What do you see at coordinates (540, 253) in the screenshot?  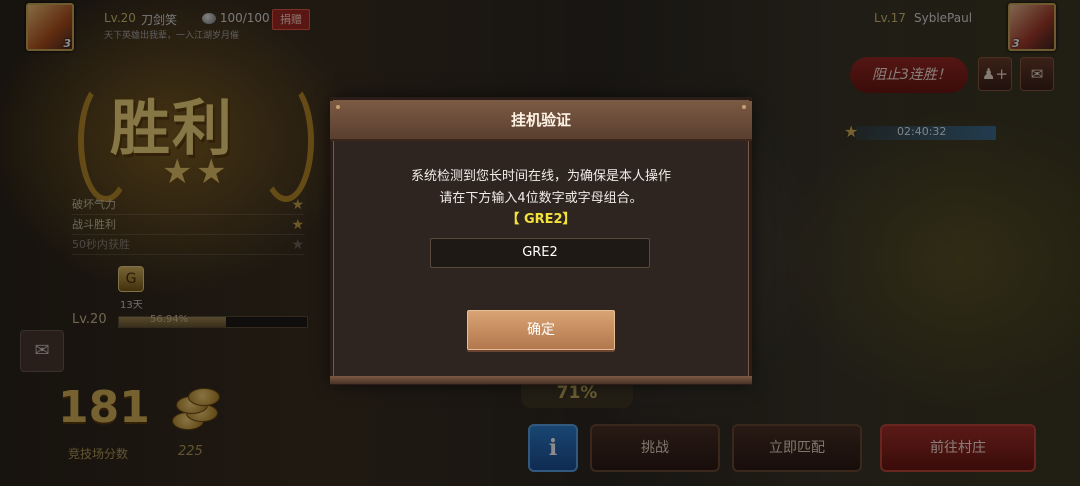 I see `verification-input` at bounding box center [540, 253].